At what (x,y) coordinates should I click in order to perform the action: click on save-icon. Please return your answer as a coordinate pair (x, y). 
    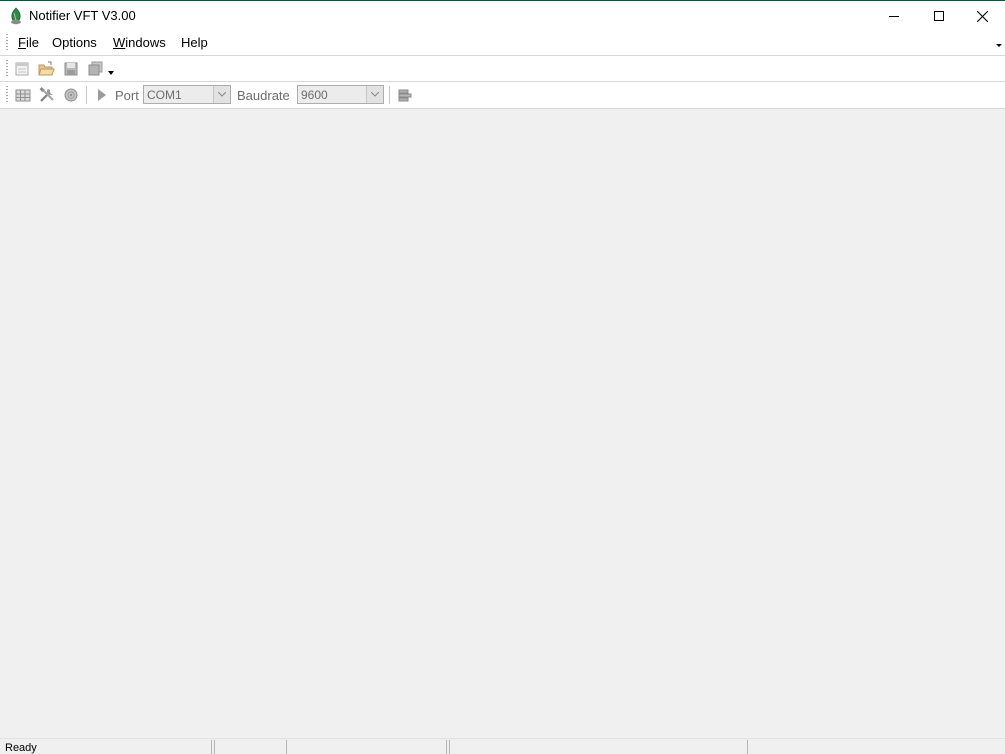
    Looking at the image, I should click on (71, 69).